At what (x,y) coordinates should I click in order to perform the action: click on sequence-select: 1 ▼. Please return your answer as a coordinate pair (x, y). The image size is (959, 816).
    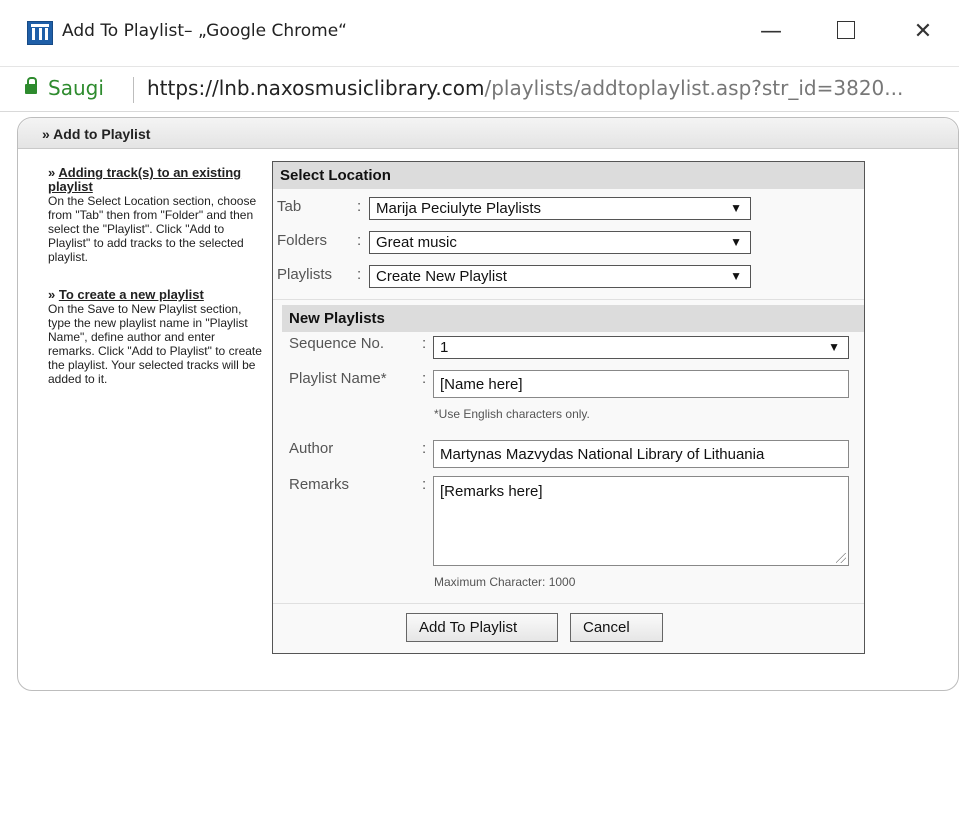
    Looking at the image, I should click on (641, 347).